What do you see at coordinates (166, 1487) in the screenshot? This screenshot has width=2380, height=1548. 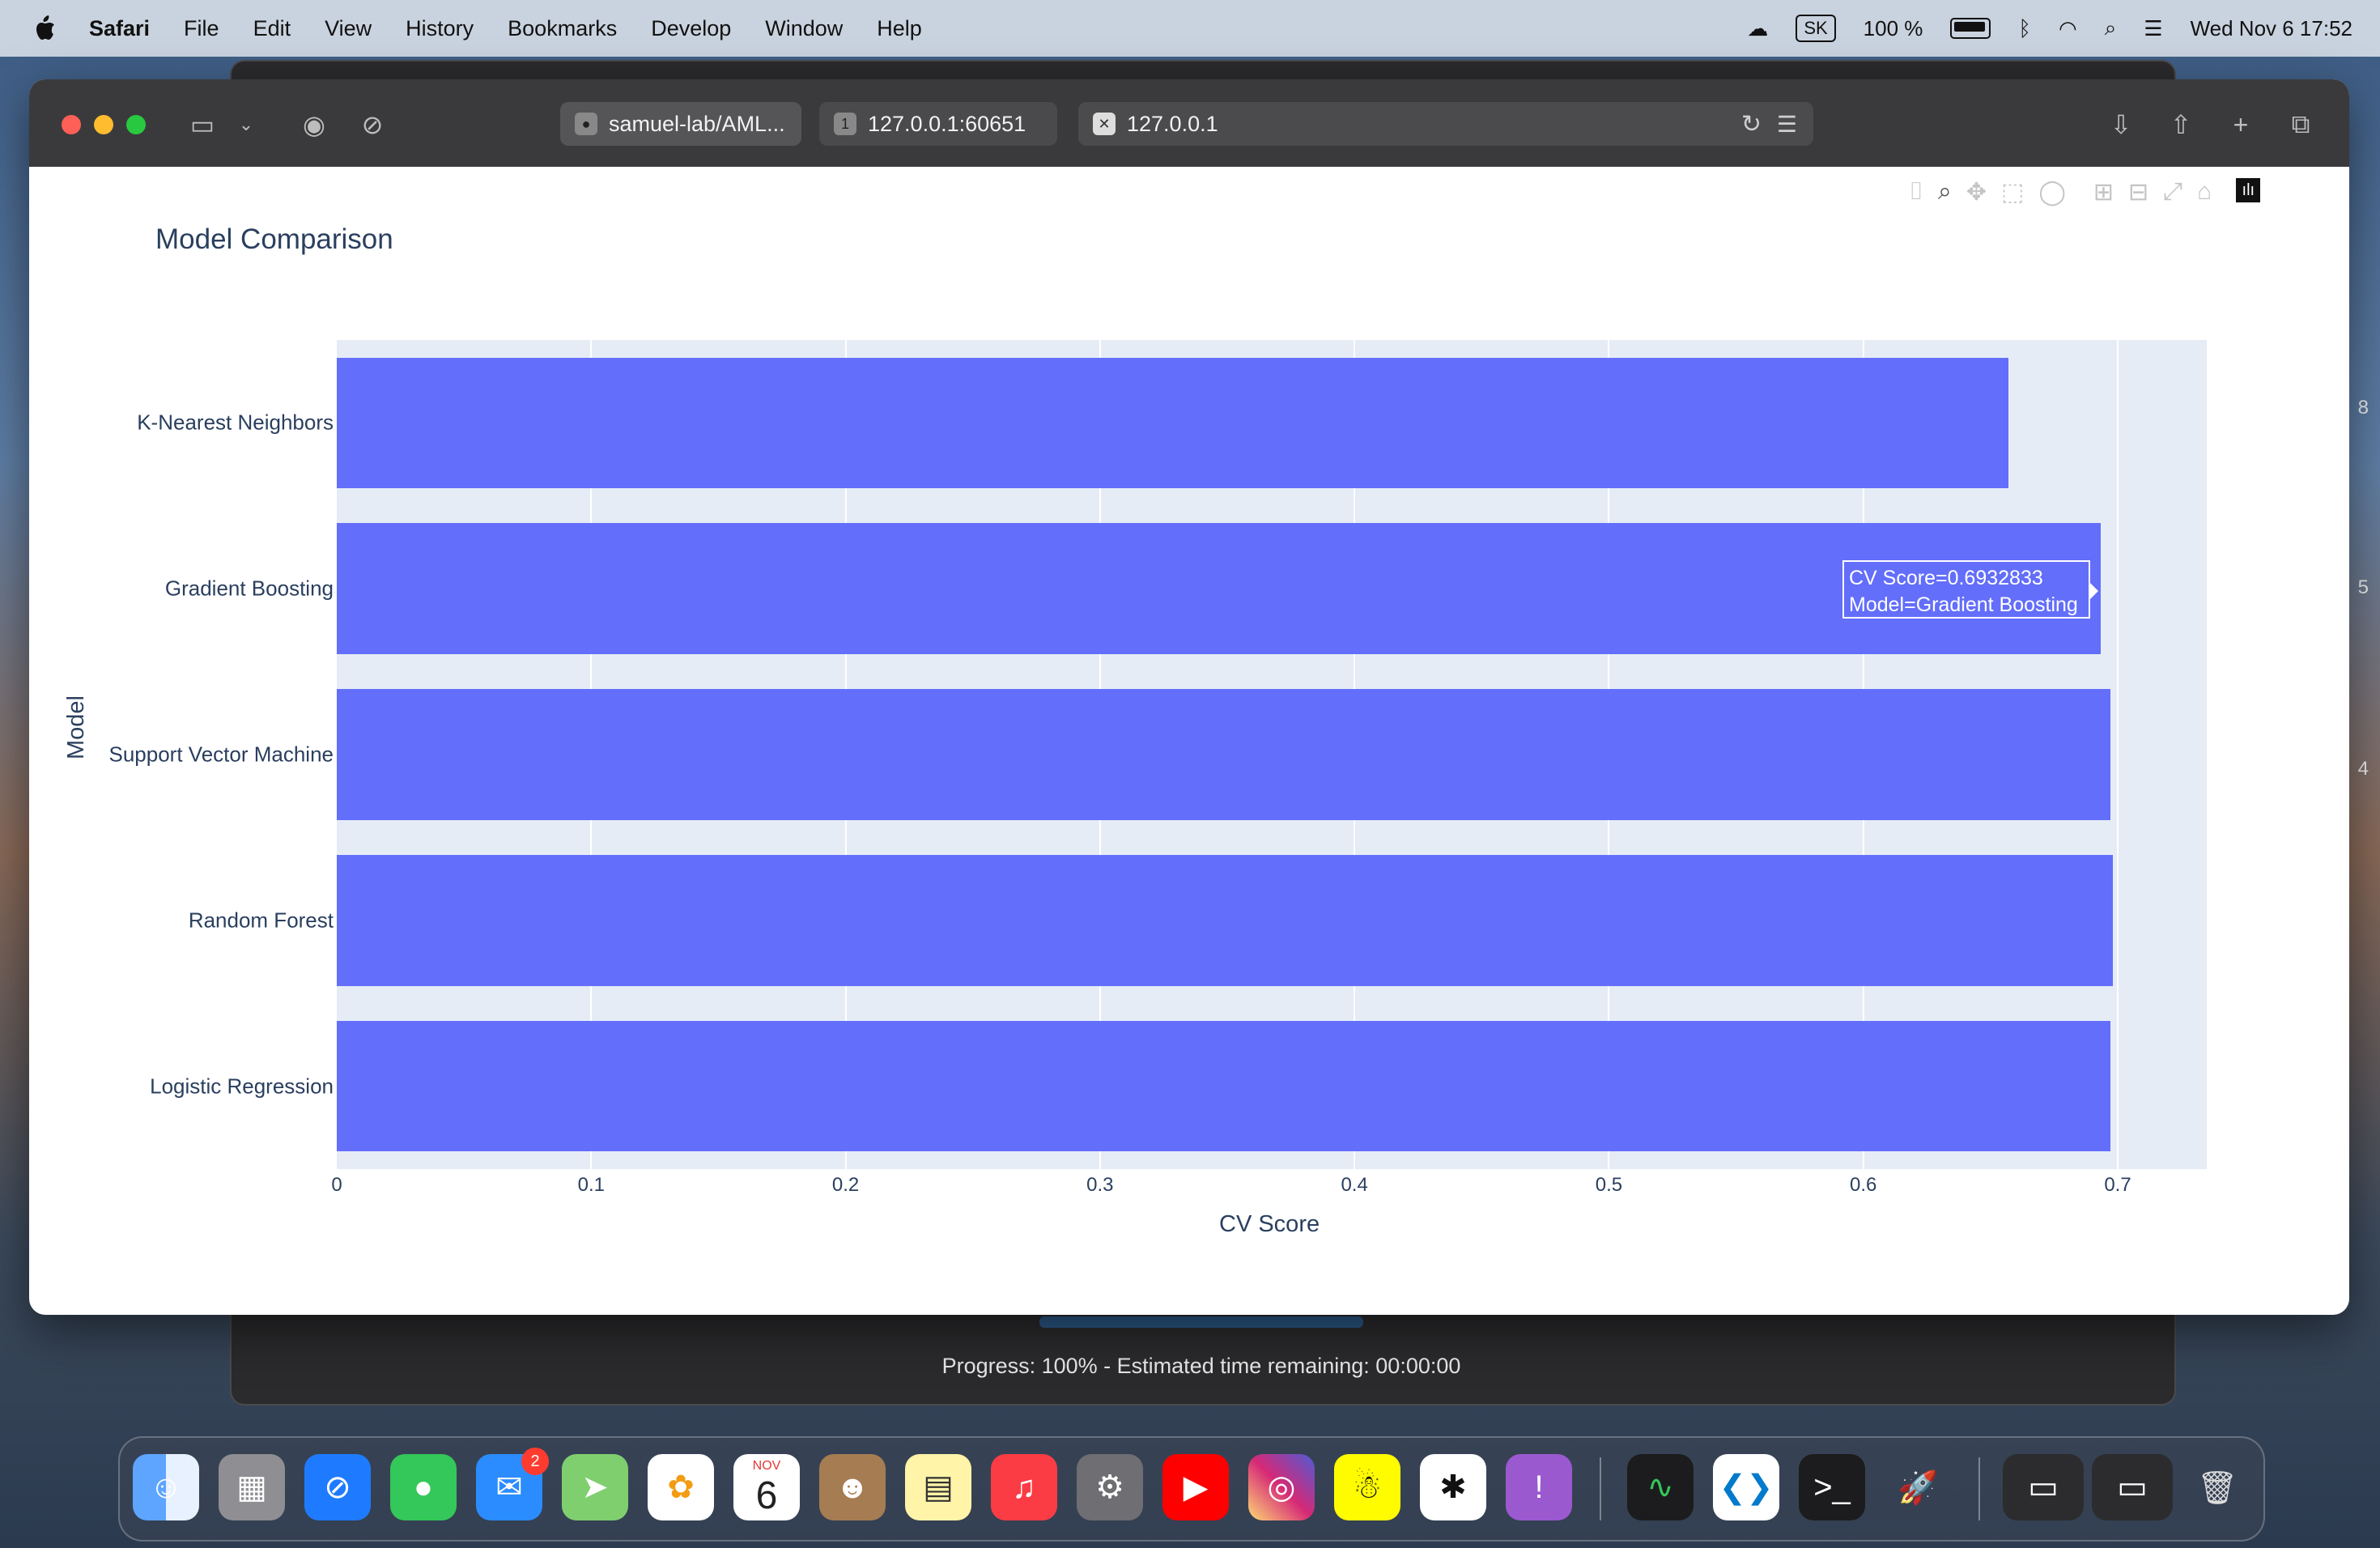 I see `finder-icon: ☺` at bounding box center [166, 1487].